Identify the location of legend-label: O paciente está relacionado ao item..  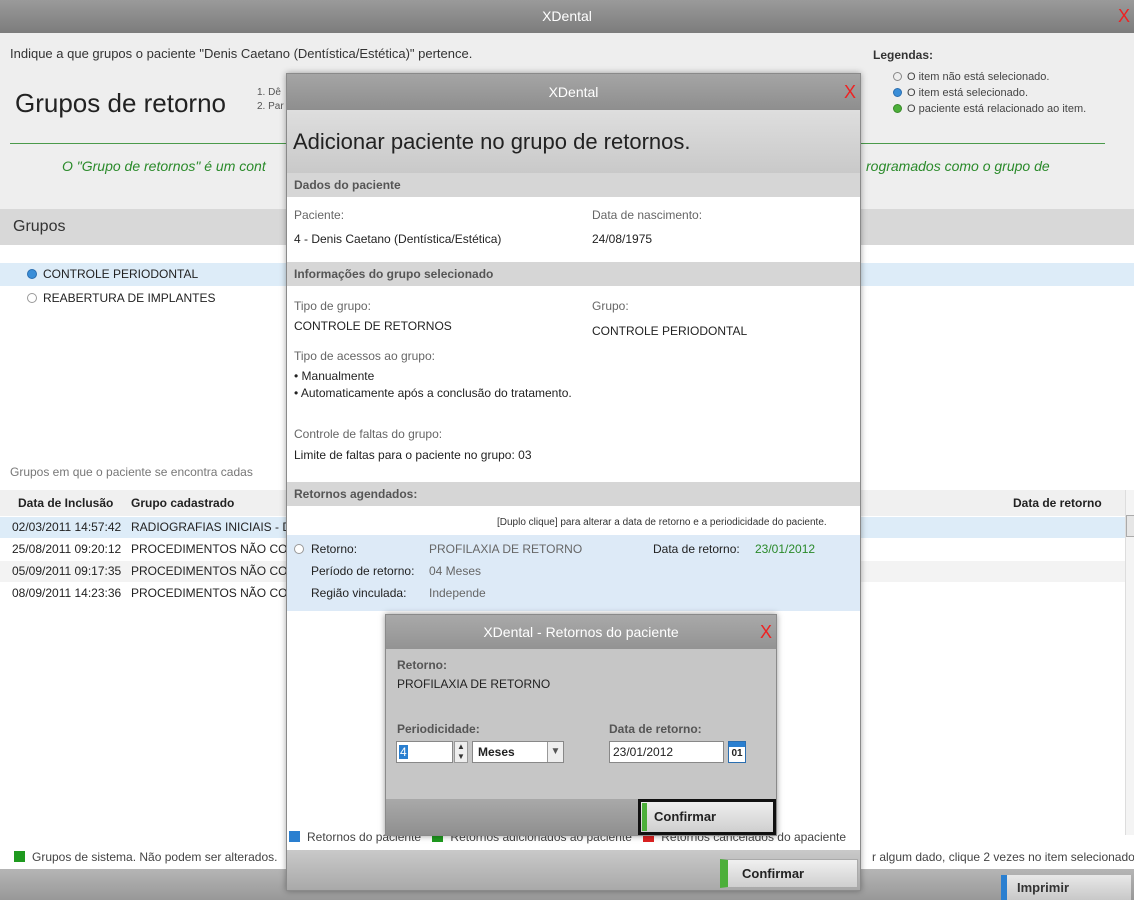
(997, 109).